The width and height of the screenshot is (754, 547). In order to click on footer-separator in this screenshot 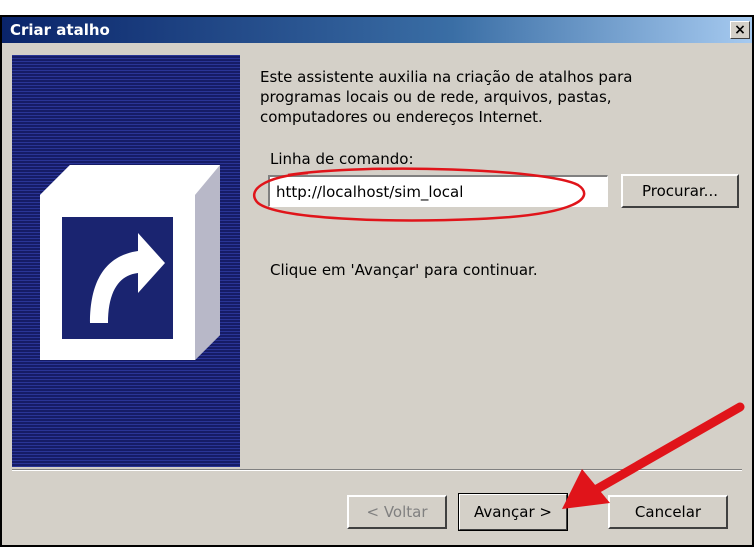, I will do `click(377, 470)`.